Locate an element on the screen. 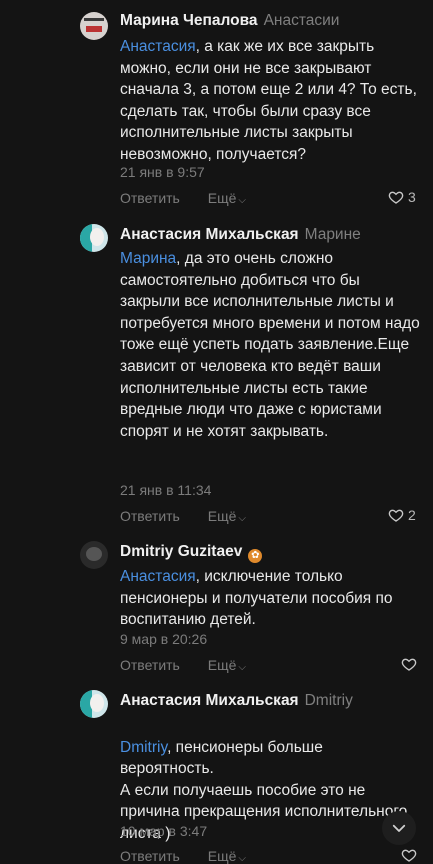 This screenshot has width=433, height=864. like-button: 3 is located at coordinates (402, 197).